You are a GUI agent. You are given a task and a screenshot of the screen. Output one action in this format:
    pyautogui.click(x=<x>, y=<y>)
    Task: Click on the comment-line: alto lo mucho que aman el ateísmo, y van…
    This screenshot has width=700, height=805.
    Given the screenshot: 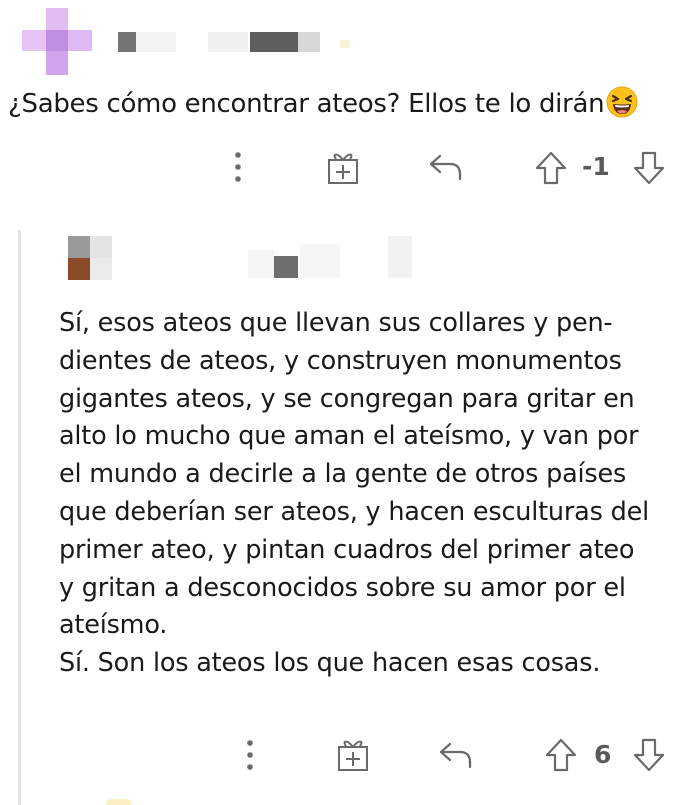 What is the action you would take?
    pyautogui.click(x=349, y=436)
    